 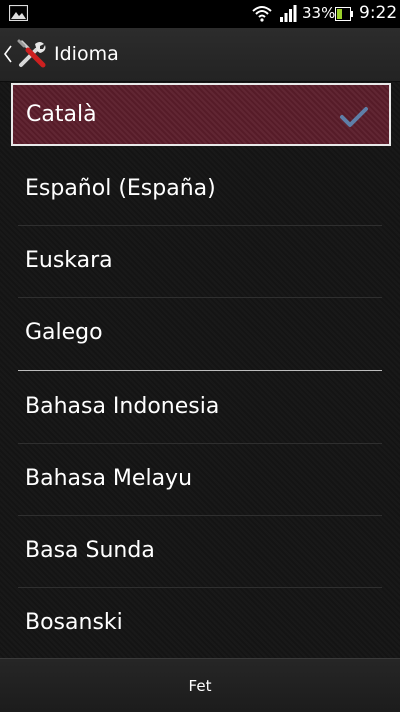 What do you see at coordinates (86, 54) in the screenshot?
I see `page-title: Idioma` at bounding box center [86, 54].